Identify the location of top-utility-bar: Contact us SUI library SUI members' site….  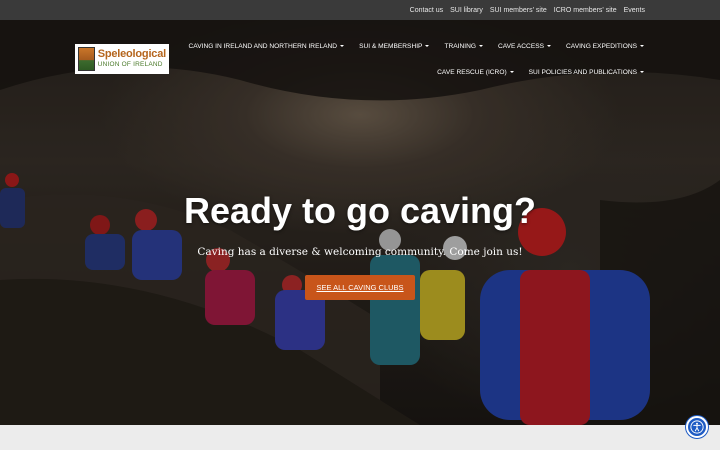
(360, 10).